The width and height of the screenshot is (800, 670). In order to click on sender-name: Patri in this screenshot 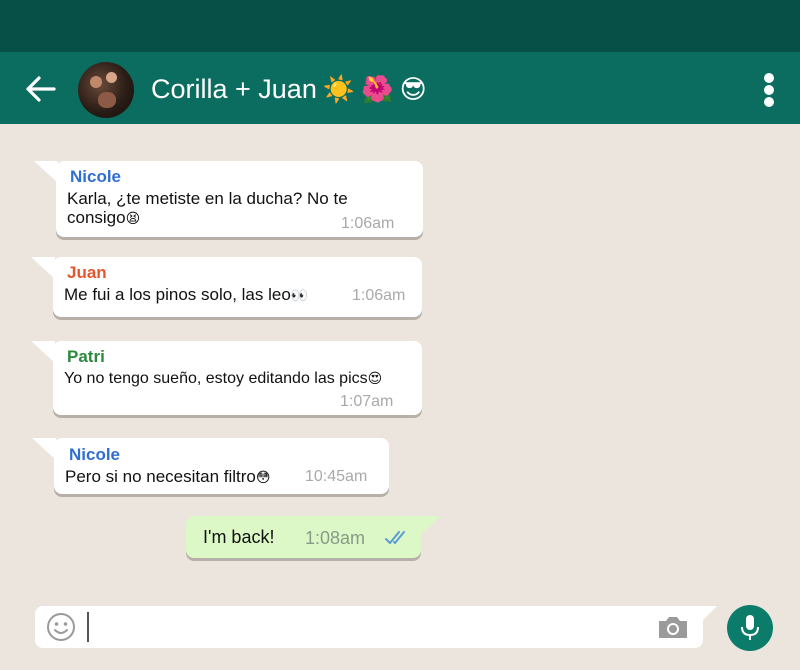, I will do `click(86, 356)`.